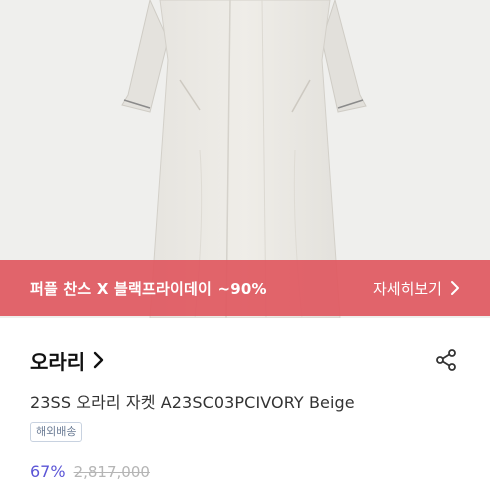  What do you see at coordinates (148, 288) in the screenshot?
I see `promo-text: 퍼플 찬스 X 블랙프라이데이 ~90%` at bounding box center [148, 288].